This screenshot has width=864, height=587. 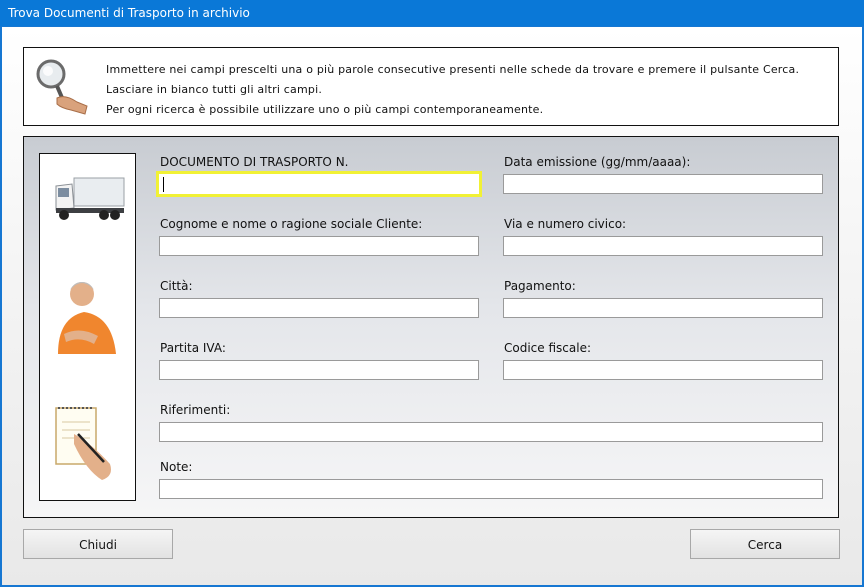 I want to click on image-column, so click(x=87, y=327).